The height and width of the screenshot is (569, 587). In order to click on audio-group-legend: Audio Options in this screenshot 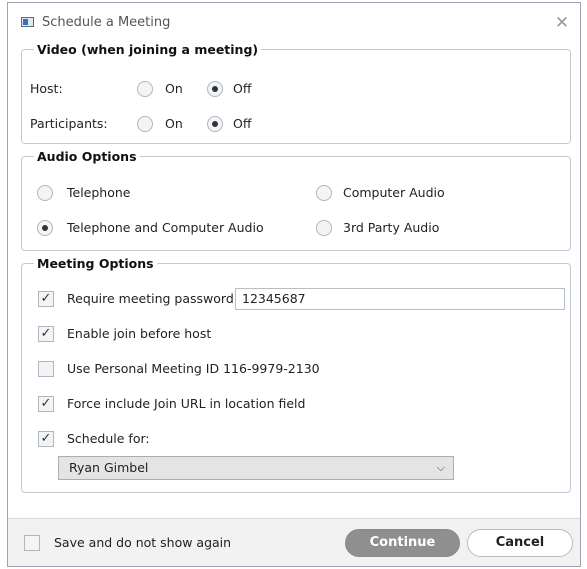, I will do `click(87, 156)`.